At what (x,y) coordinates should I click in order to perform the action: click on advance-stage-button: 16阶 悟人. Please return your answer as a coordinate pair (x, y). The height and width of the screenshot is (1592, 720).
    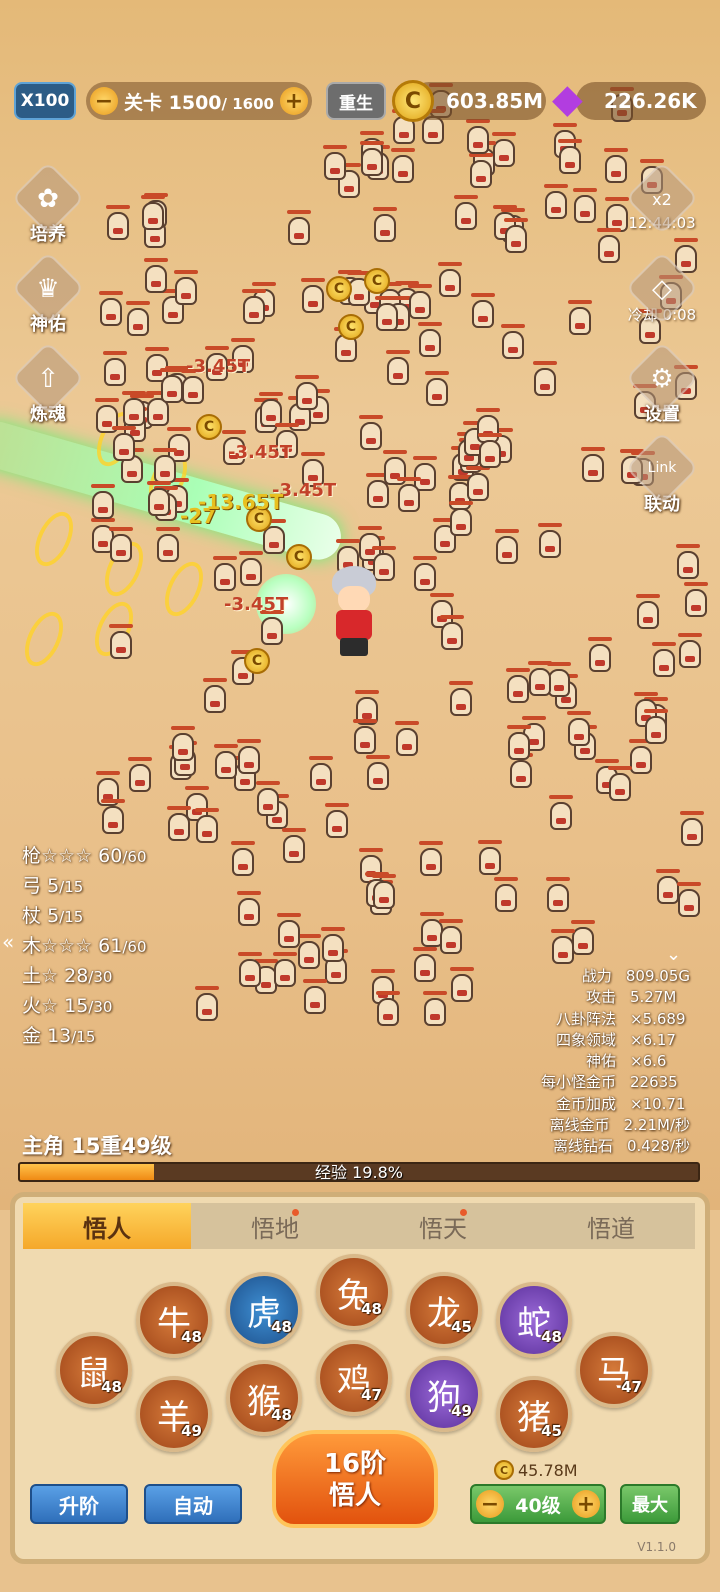
    Looking at the image, I should click on (355, 1479).